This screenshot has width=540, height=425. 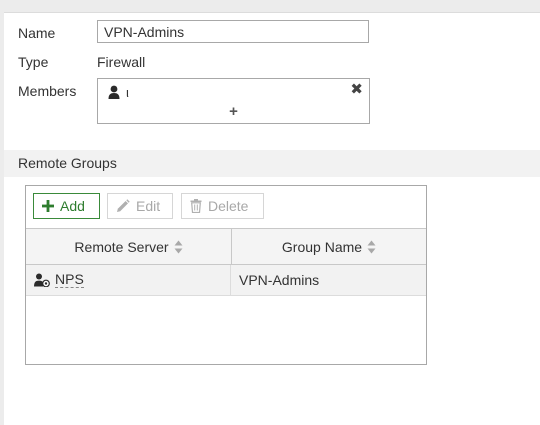 What do you see at coordinates (196, 206) in the screenshot?
I see `trash-icon` at bounding box center [196, 206].